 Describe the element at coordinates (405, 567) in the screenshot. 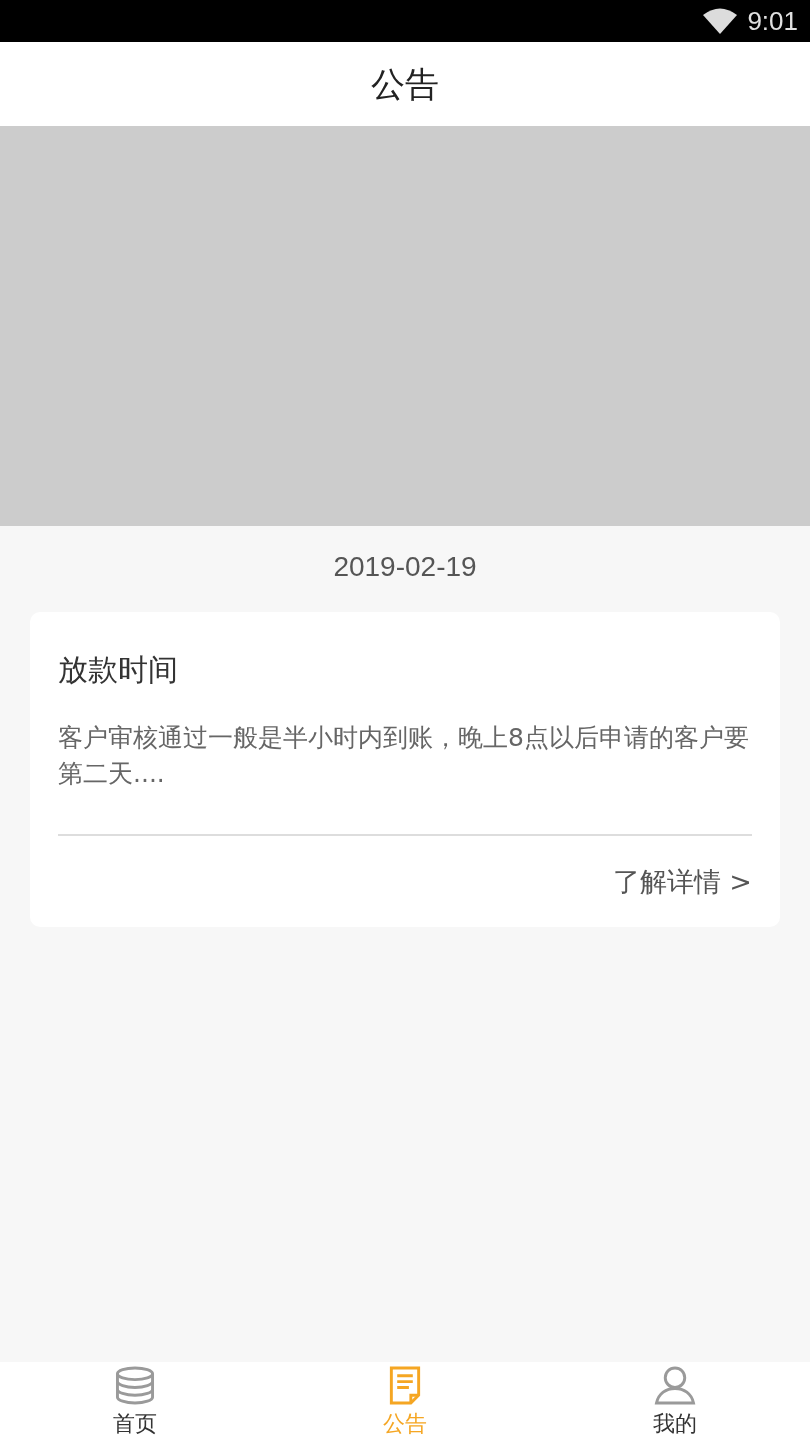

I see `notice-date: 2019-02-19` at that location.